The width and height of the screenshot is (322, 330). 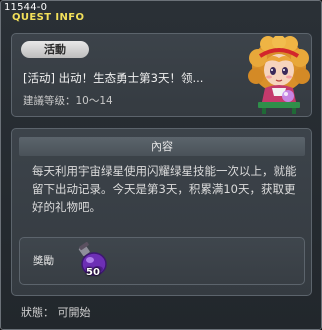 I want to click on quest-status: 狀態： 可開始, so click(x=56, y=312).